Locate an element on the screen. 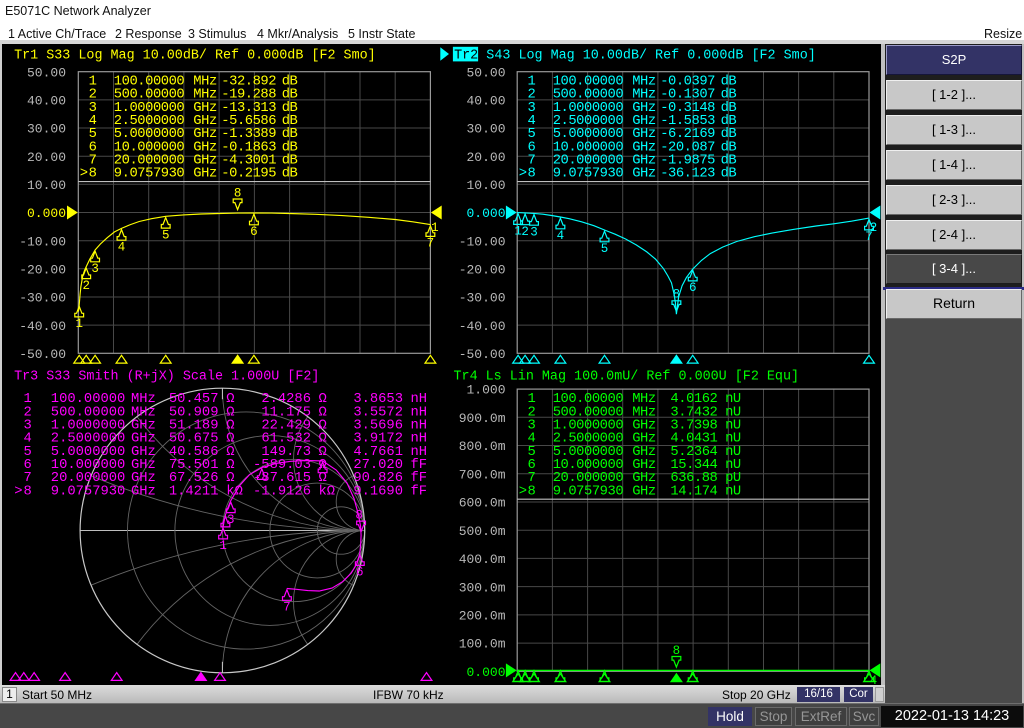  svg-text: 600.0m is located at coordinates (482, 503).